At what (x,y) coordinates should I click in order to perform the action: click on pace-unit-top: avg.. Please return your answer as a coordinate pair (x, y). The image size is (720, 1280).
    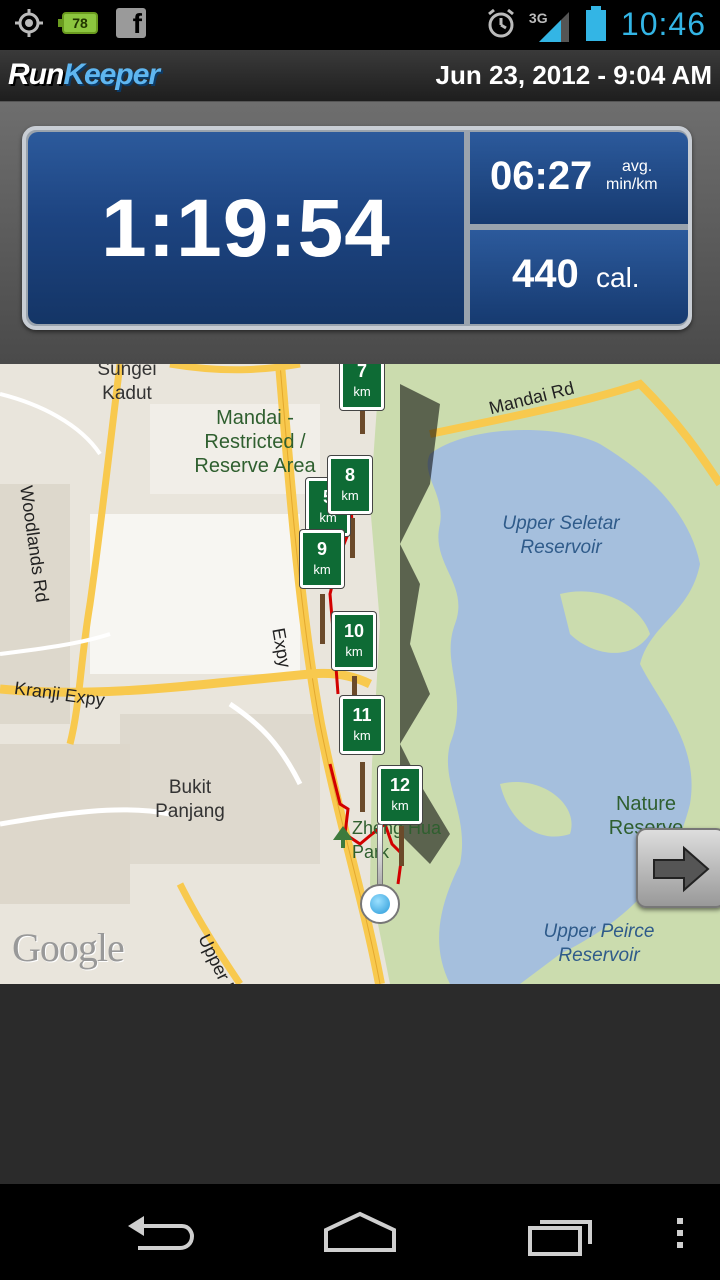
    Looking at the image, I should click on (637, 166).